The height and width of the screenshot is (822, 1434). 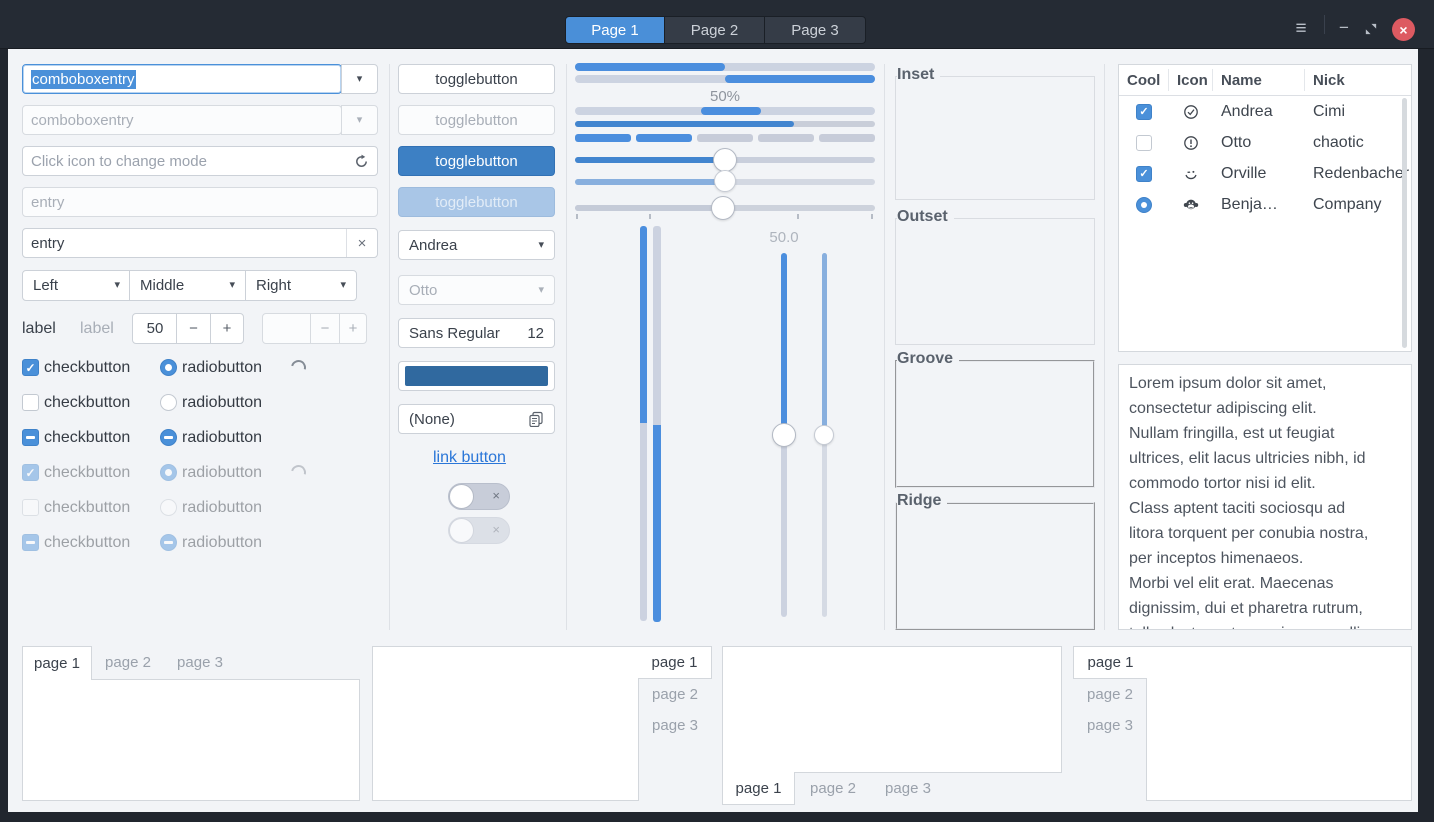 I want to click on notebook-right-tab-page3: page 3, so click(x=675, y=725).